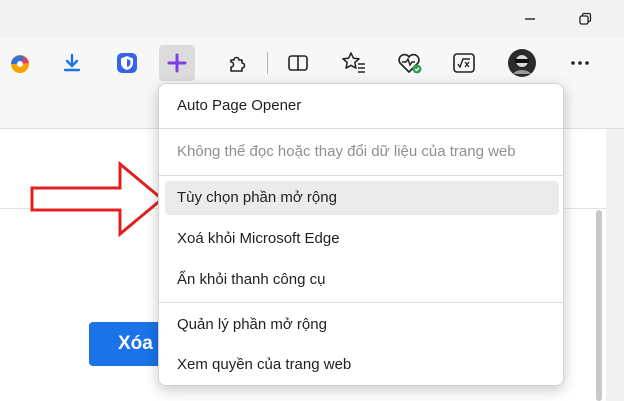  What do you see at coordinates (362, 239) in the screenshot?
I see `menu-item-remove-from-edge: Xoá khỏi Microsoft Edge` at bounding box center [362, 239].